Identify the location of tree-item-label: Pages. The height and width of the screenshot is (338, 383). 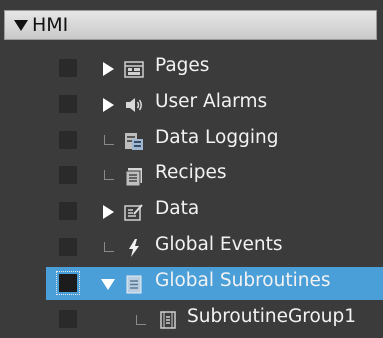
(182, 65).